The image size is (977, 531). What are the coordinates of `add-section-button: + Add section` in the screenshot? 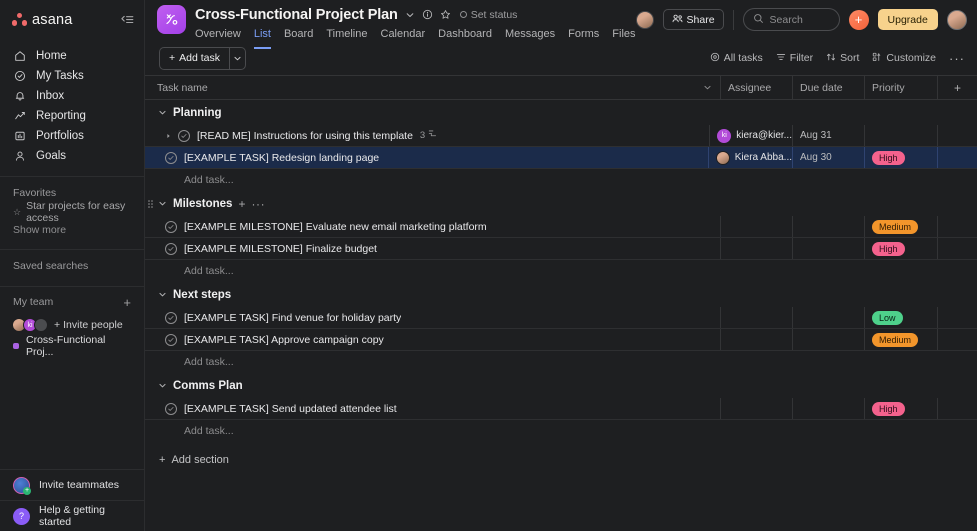 It's located at (561, 454).